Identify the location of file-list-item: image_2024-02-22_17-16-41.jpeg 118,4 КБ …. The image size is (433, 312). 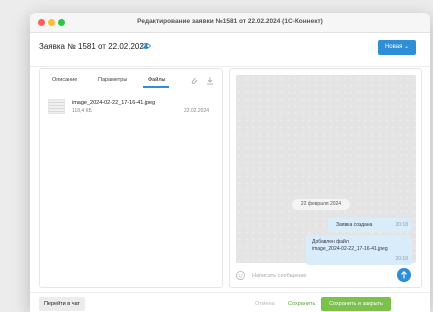
(133, 110).